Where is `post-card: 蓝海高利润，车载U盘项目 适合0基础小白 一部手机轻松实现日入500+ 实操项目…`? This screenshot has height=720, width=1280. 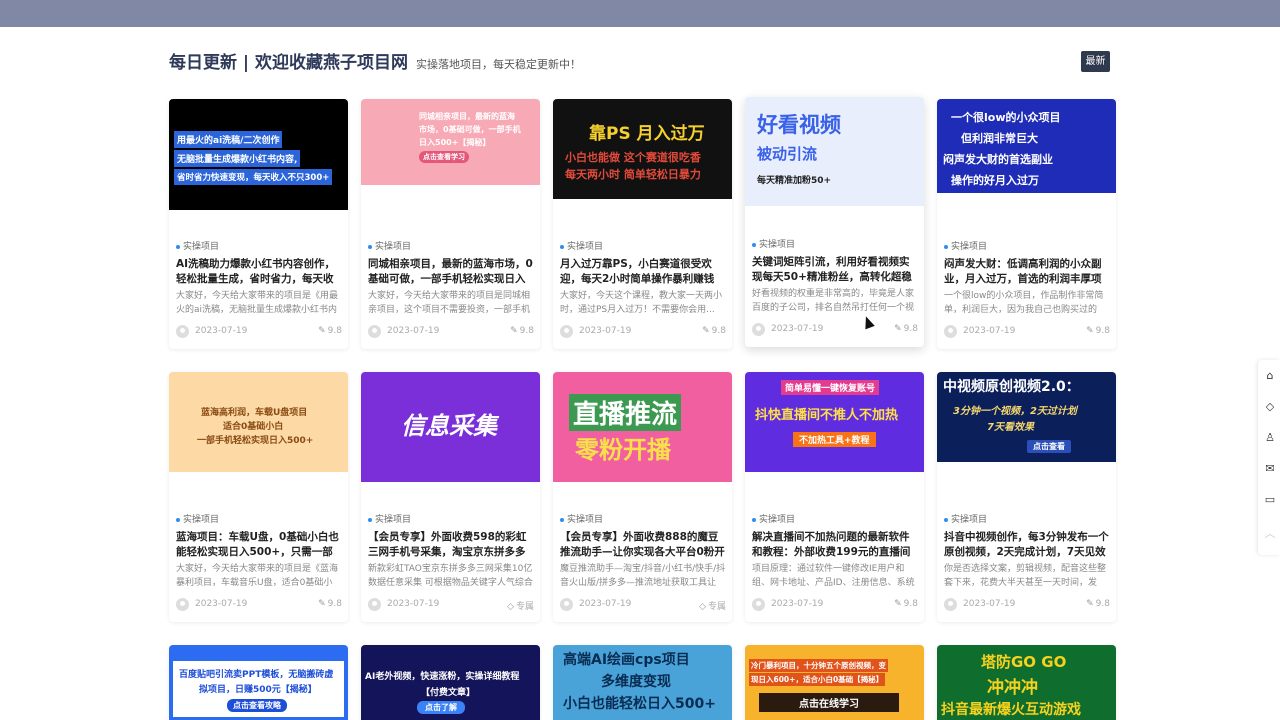
post-card: 蓝海高利润，车载U盘项目 适合0基础小白 一部手机轻松实现日入500+ 实操项目… is located at coordinates (258, 497).